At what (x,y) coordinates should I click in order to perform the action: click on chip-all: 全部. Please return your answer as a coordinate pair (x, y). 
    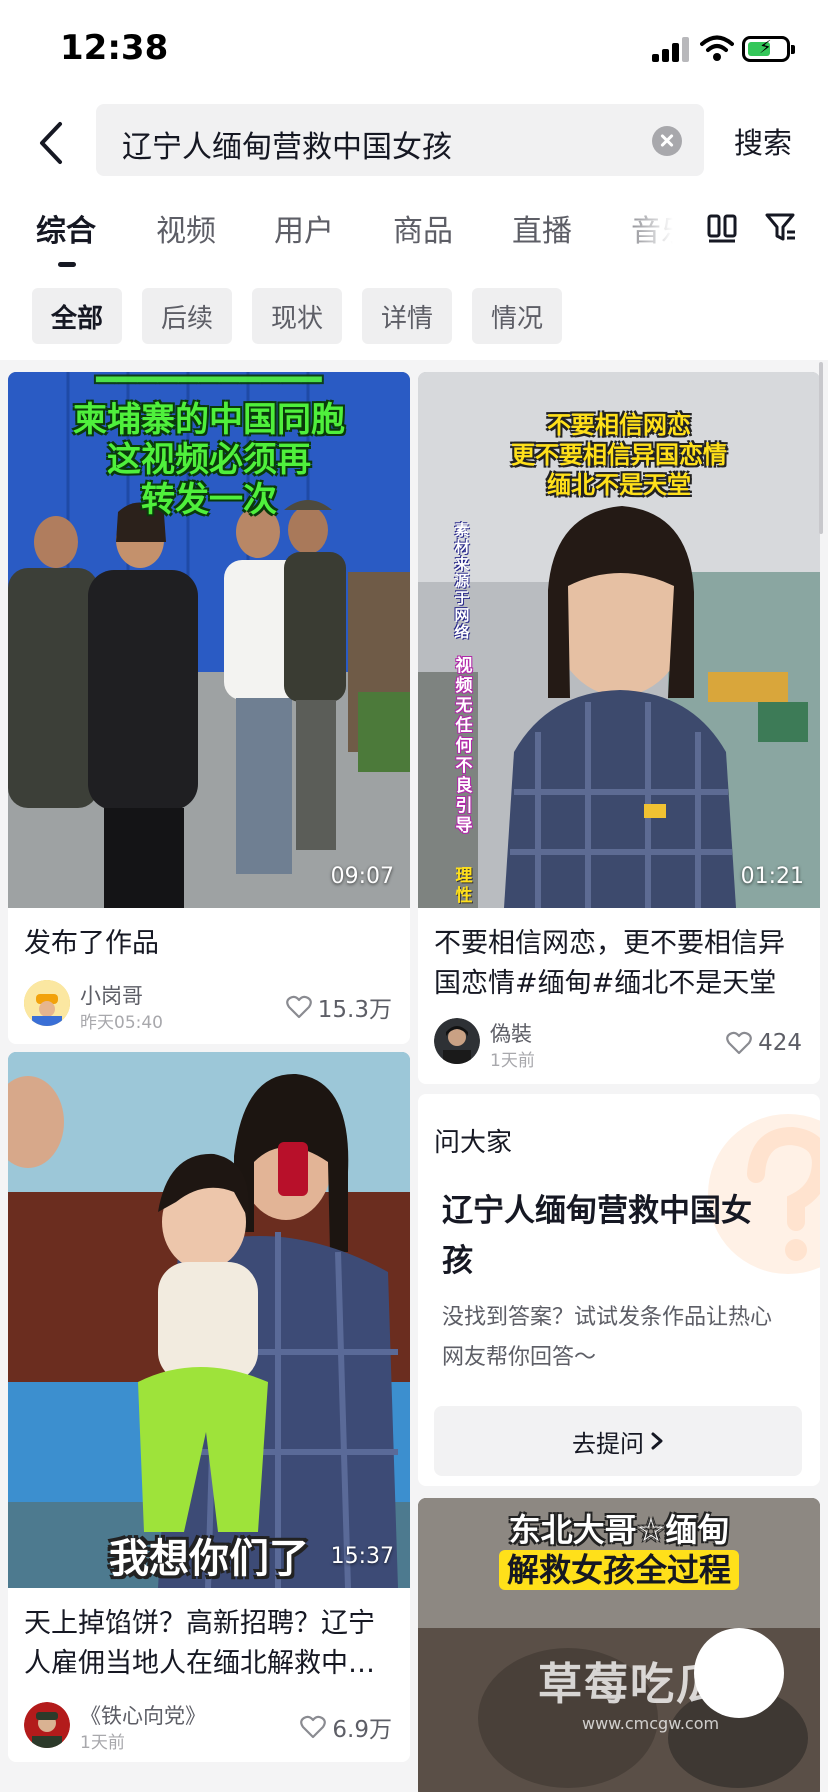
    Looking at the image, I should click on (77, 316).